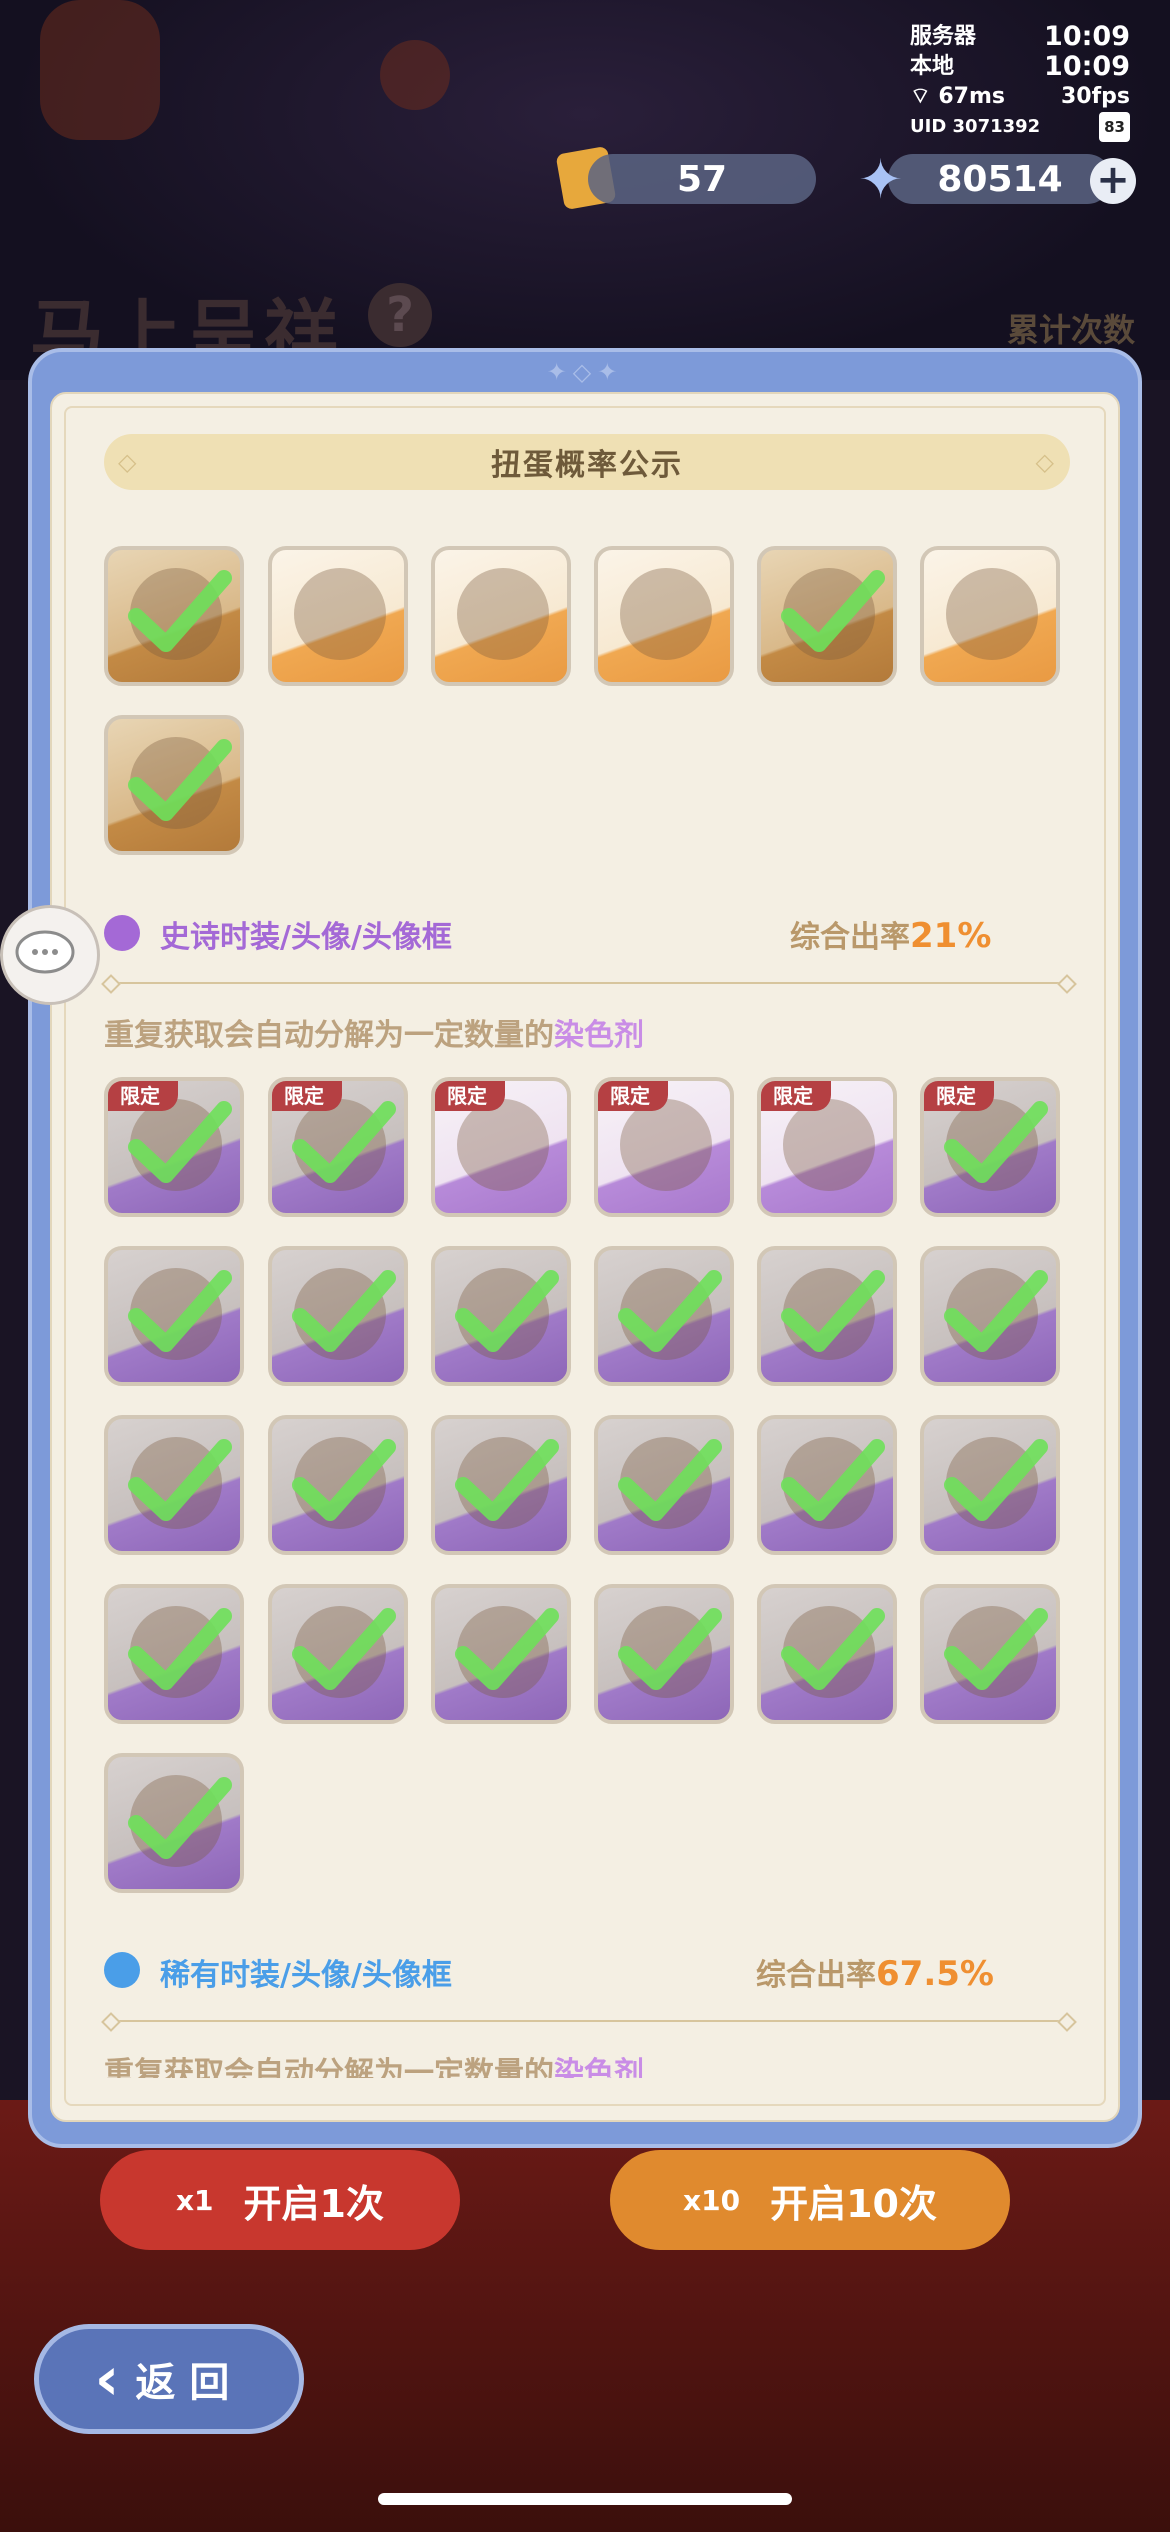  What do you see at coordinates (306, 937) in the screenshot?
I see `epic-section-title: 史诗时装/头像/头像框` at bounding box center [306, 937].